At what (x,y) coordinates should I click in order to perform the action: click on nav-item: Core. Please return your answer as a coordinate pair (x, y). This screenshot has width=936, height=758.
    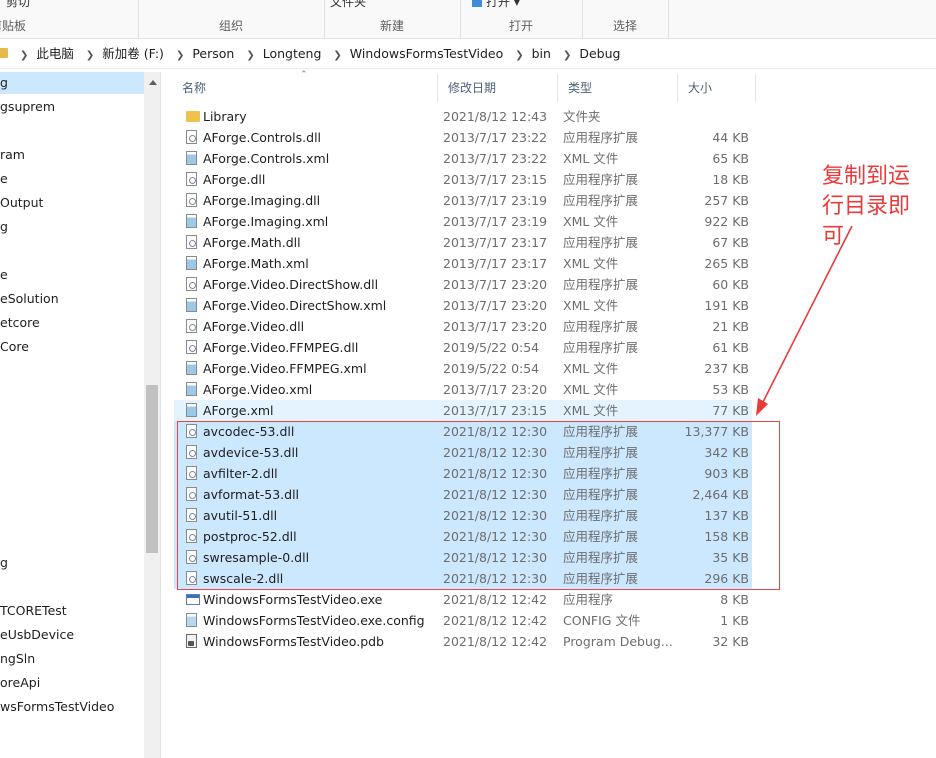
    Looking at the image, I should click on (14, 347).